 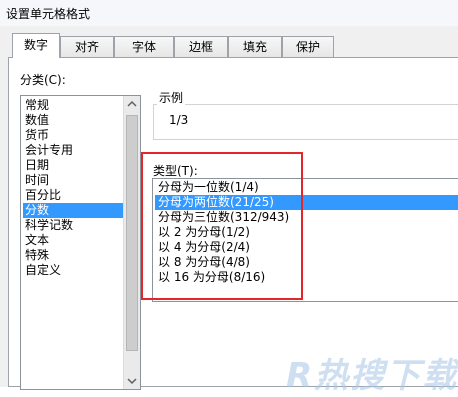 What do you see at coordinates (48, 14) in the screenshot?
I see `window-title: 设置单元格格式` at bounding box center [48, 14].